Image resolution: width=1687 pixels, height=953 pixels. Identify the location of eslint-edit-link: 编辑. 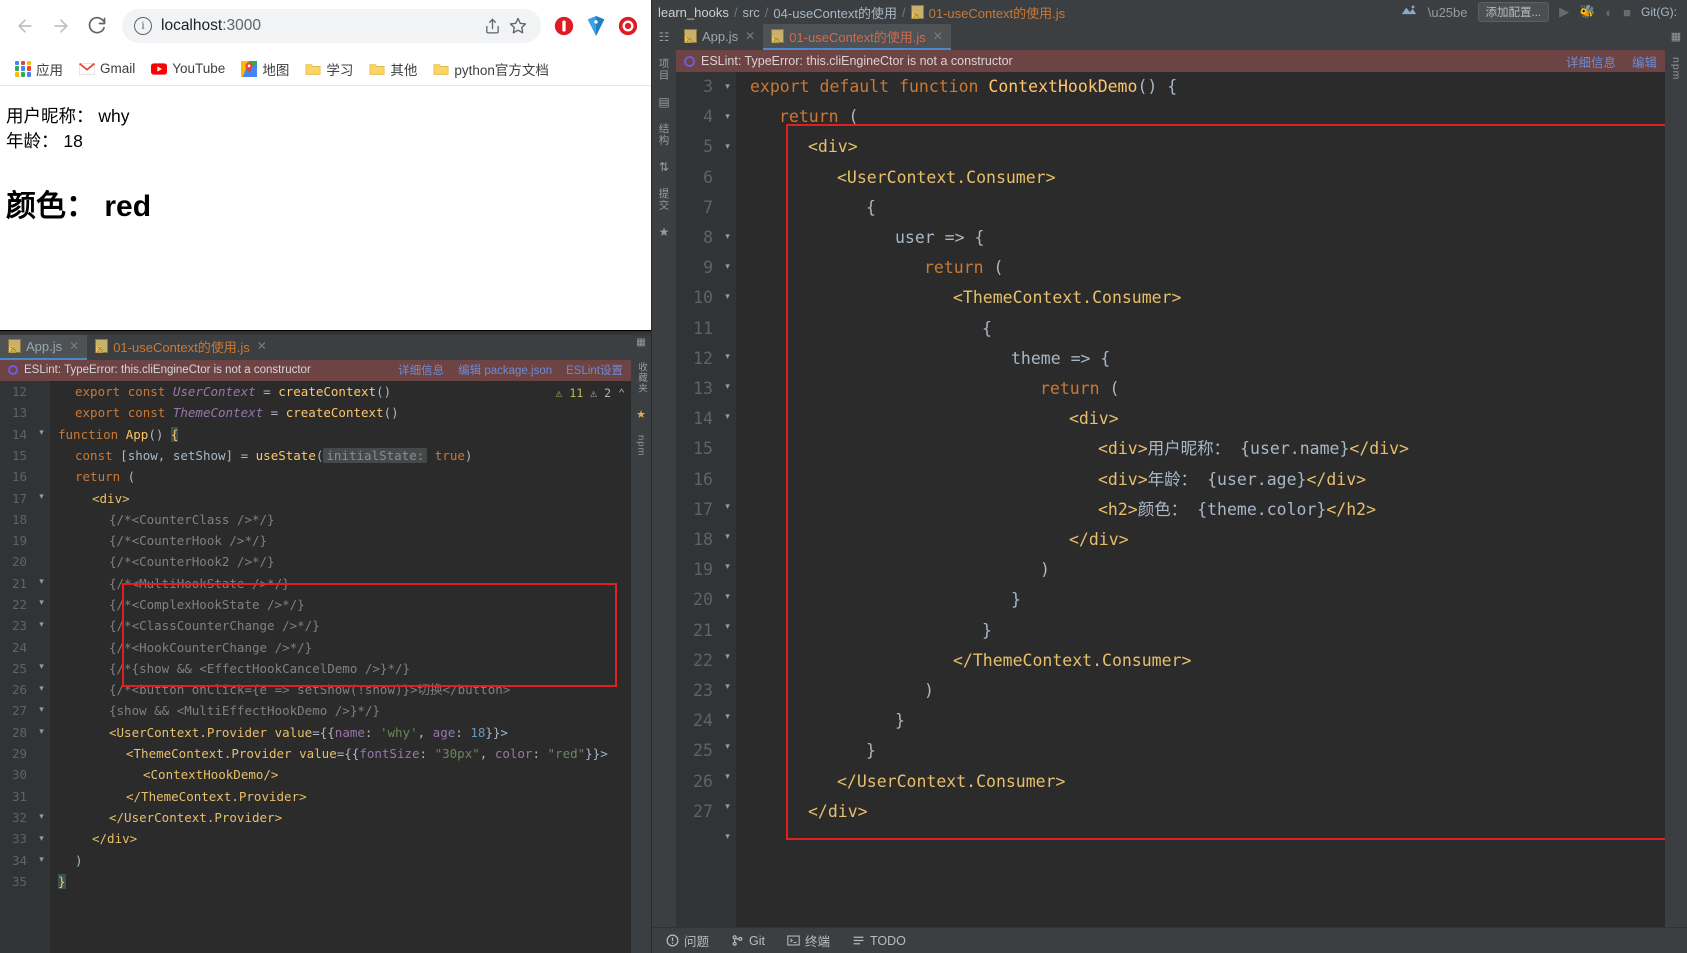
(1644, 61).